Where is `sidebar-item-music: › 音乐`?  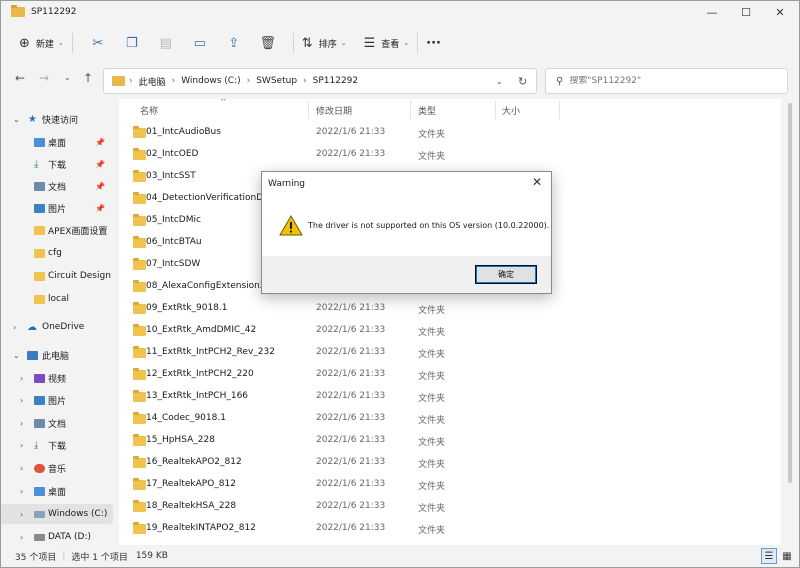 sidebar-item-music: › 音乐 is located at coordinates (57, 468).